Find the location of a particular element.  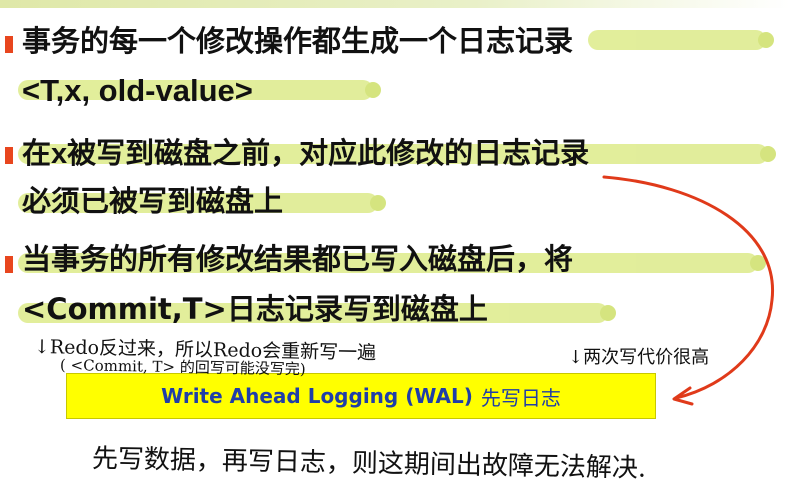

red-arrow-icon is located at coordinates (688, 290).